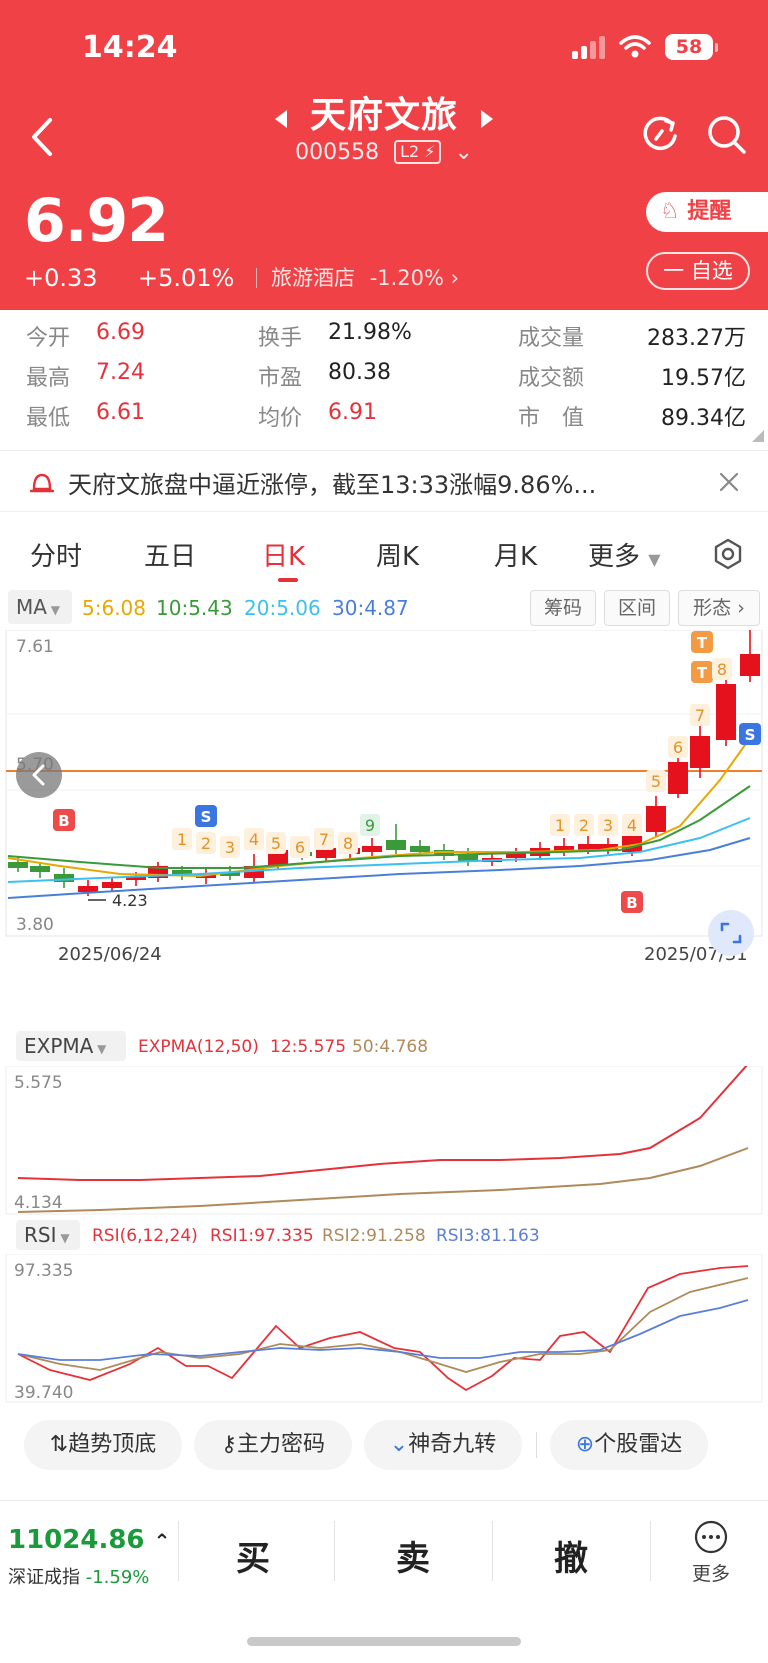  Describe the element at coordinates (729, 482) in the screenshot. I see `close-icon` at that location.